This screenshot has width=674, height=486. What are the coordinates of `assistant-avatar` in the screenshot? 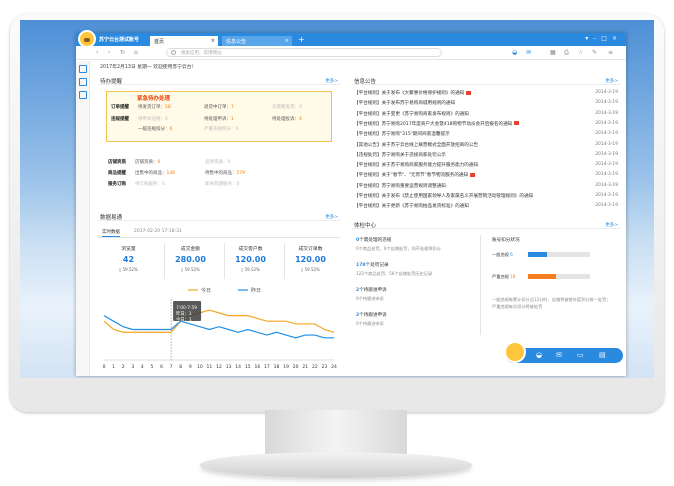 It's located at (515, 352).